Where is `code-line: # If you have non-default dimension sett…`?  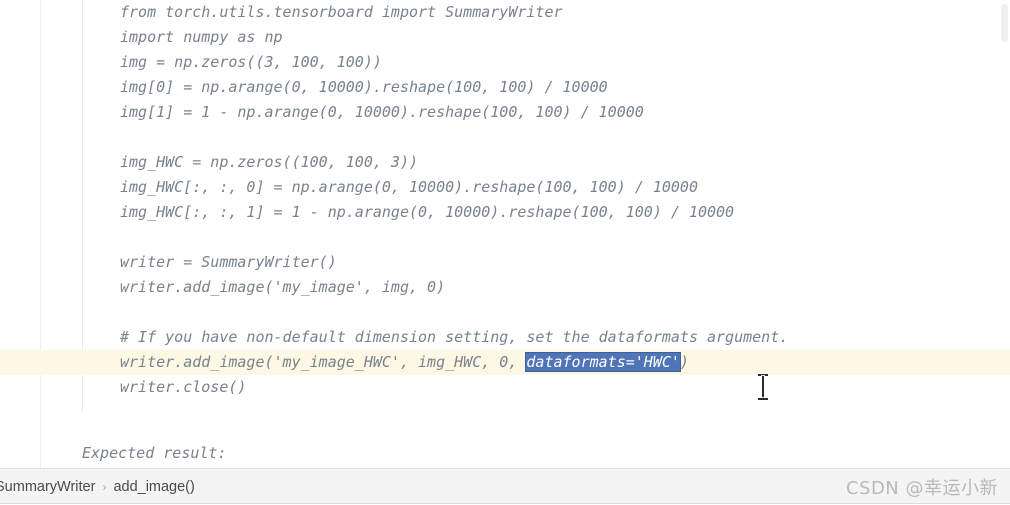 code-line: # If you have non-default dimension sett… is located at coordinates (546, 337).